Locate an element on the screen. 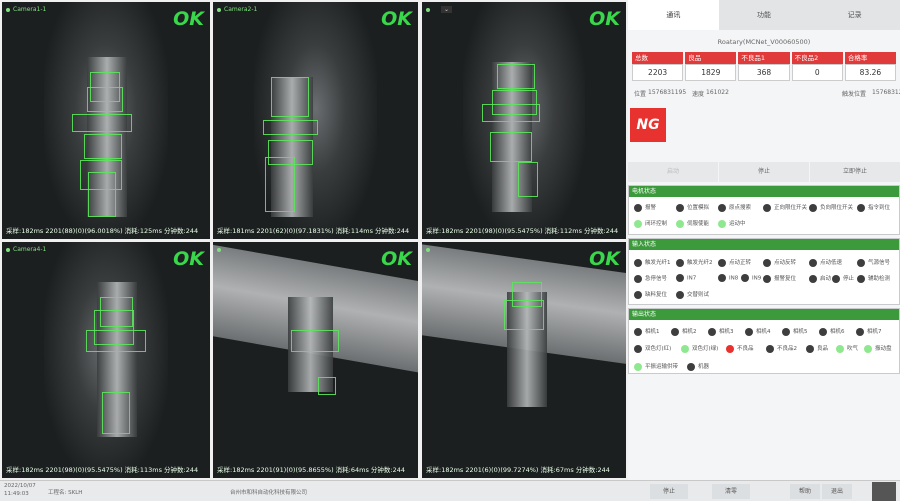  control-buttons: 启动 停止 立即停止 is located at coordinates (764, 172).